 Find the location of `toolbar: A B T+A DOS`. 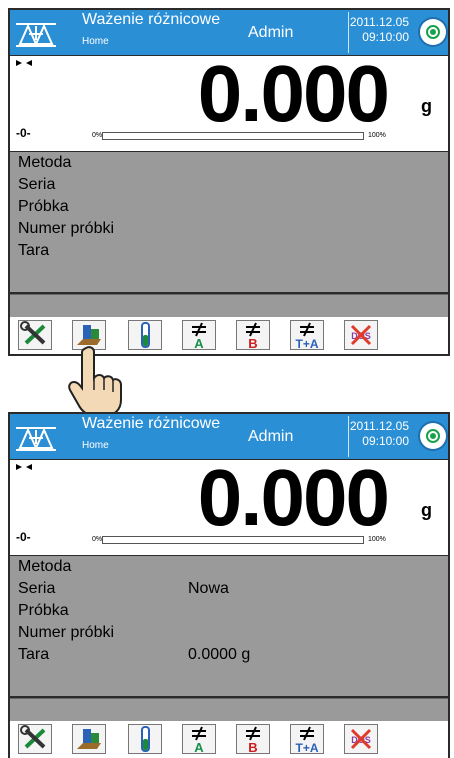

toolbar: A B T+A DOS is located at coordinates (229, 739).